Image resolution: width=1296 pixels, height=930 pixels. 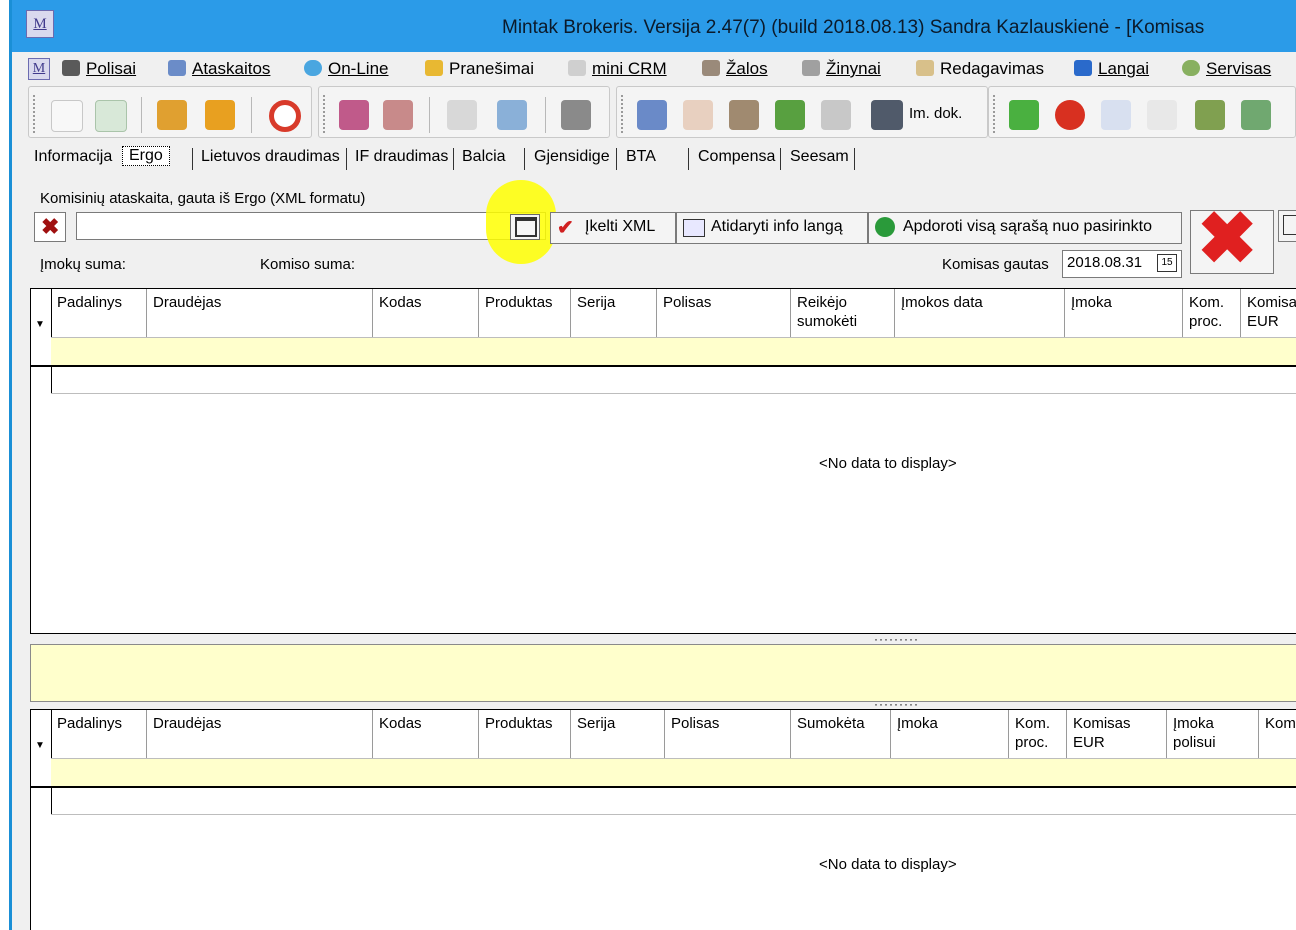 I want to click on tab-balcia: Balcia, so click(x=484, y=157).